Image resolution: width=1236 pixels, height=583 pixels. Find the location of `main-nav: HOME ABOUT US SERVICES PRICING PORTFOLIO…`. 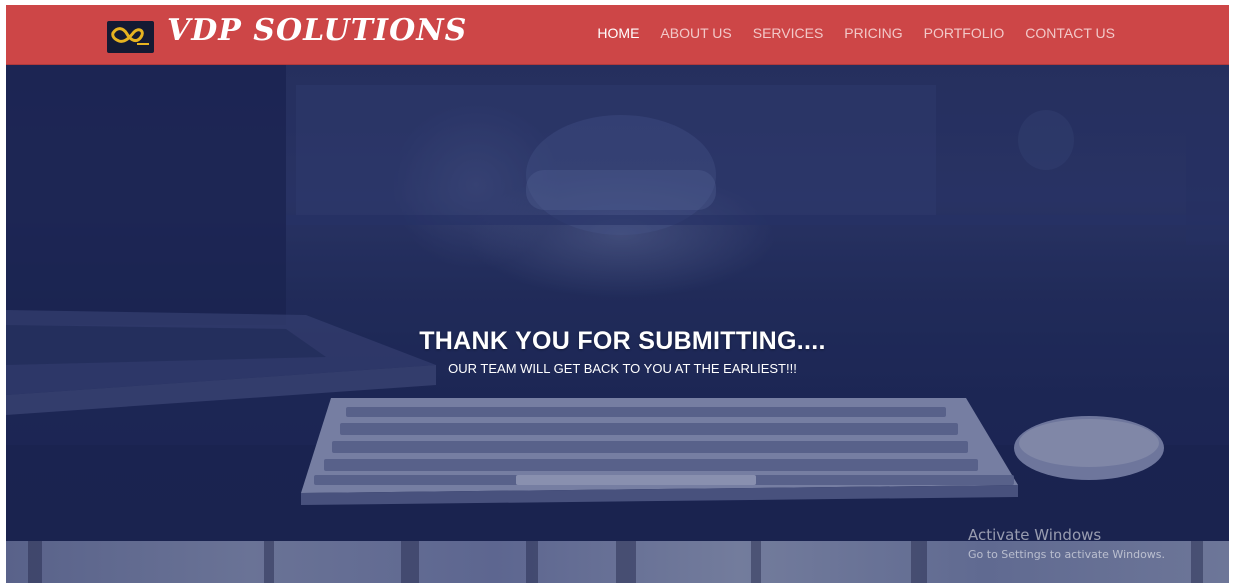

main-nav: HOME ABOUT US SERVICES PRICING PORTFOLIO… is located at coordinates (856, 33).